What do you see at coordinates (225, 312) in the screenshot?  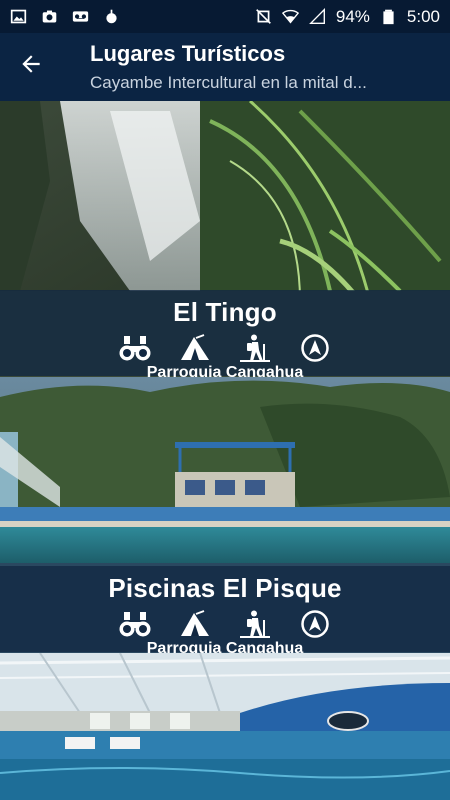 I see `place-name: El Tingo` at bounding box center [225, 312].